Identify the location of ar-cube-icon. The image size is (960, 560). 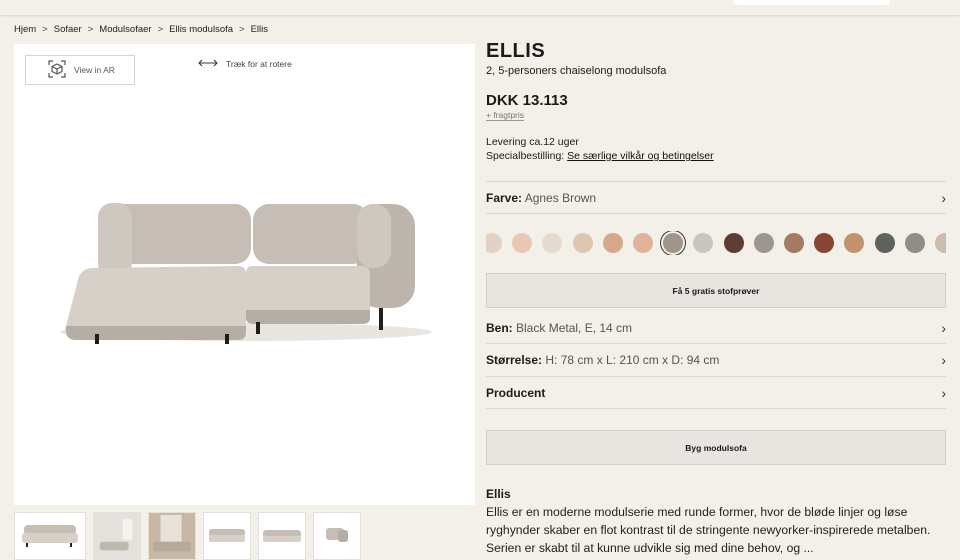
(57, 70).